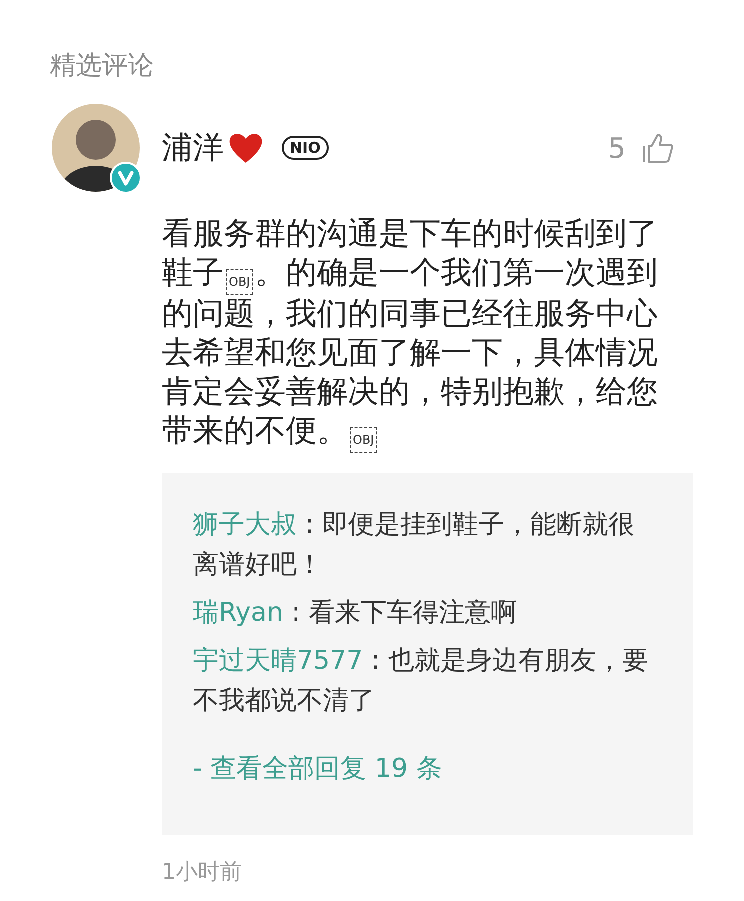 This screenshot has width=744, height=901. I want to click on verified-icon, so click(126, 178).